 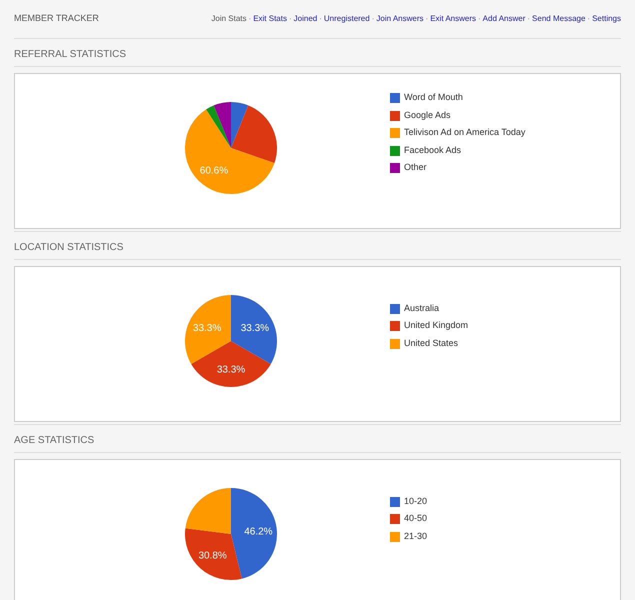 What do you see at coordinates (433, 150) in the screenshot?
I see `legend-label: Facebook Ads` at bounding box center [433, 150].